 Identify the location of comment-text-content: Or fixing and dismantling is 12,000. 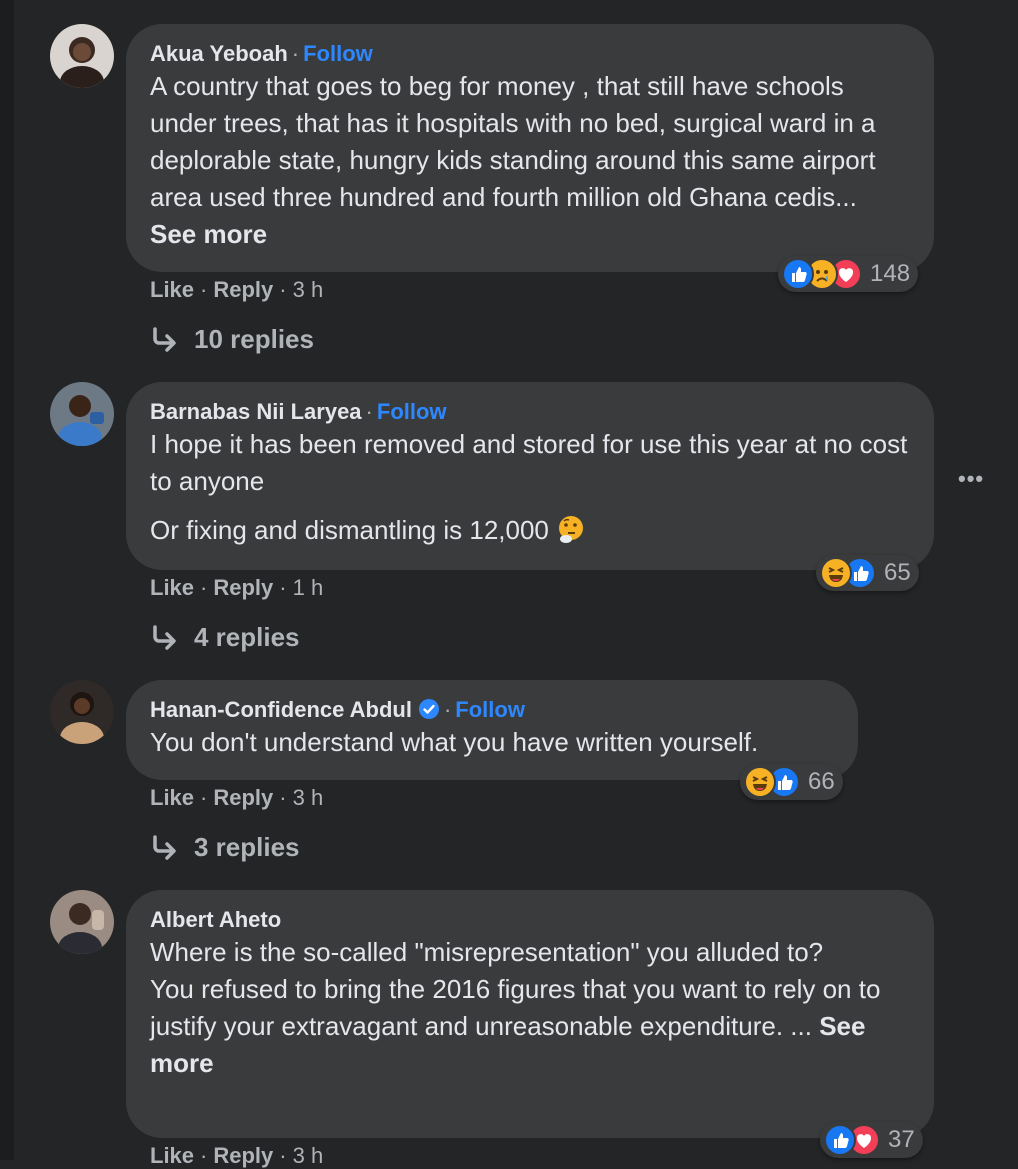
(349, 530).